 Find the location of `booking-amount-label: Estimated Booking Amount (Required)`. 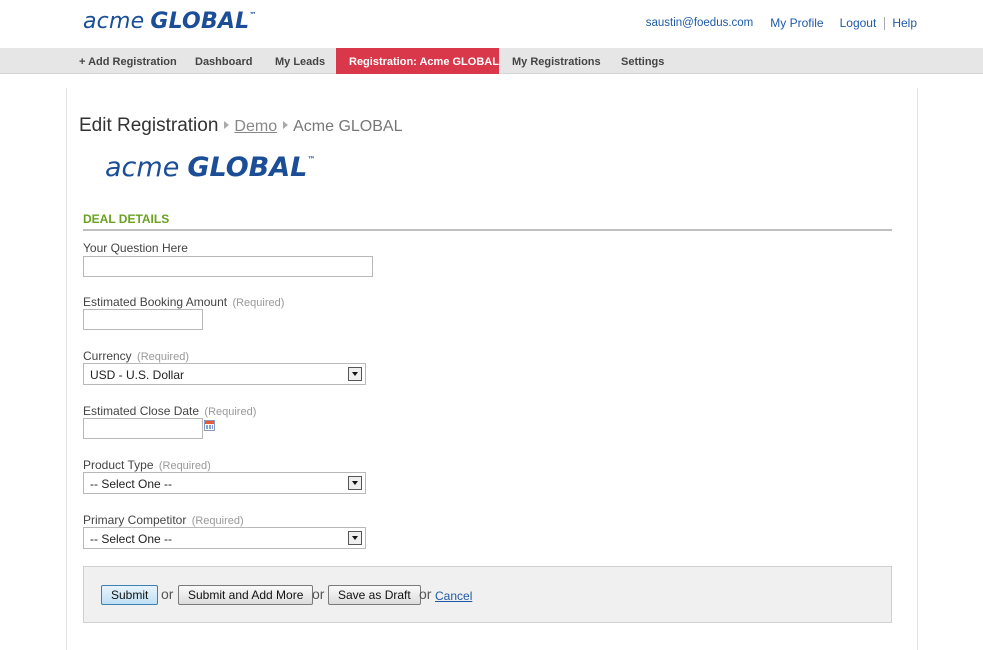

booking-amount-label: Estimated Booking Amount (Required) is located at coordinates (183, 302).